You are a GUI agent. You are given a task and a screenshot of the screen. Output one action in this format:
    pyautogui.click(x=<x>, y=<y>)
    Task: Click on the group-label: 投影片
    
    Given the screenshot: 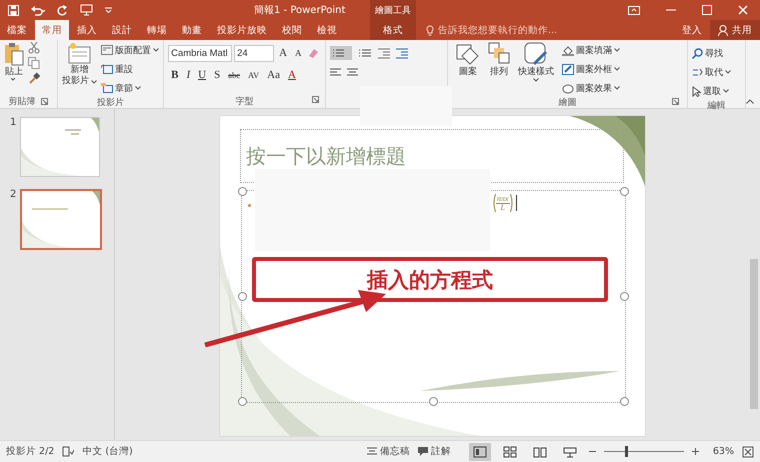 What is the action you would take?
    pyautogui.click(x=110, y=102)
    